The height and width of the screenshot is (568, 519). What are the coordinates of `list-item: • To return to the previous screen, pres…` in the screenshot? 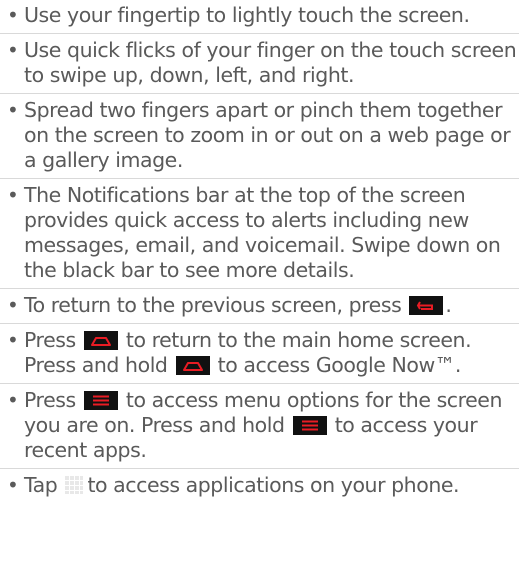 It's located at (259, 305).